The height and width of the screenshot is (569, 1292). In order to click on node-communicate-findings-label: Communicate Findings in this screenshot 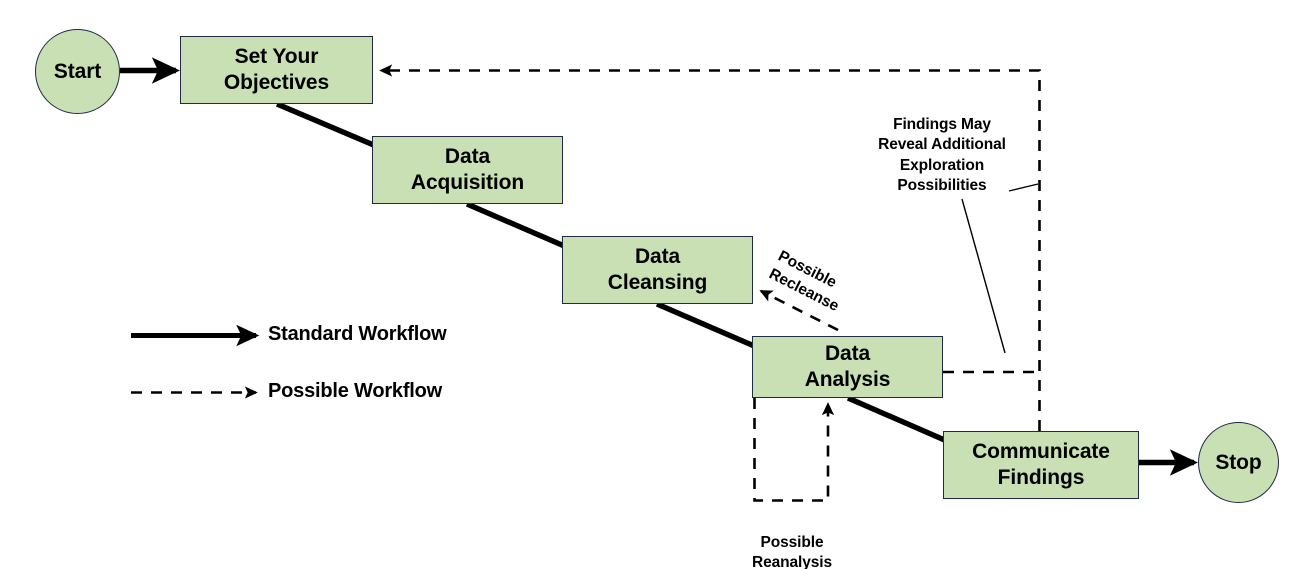, I will do `click(1041, 464)`.